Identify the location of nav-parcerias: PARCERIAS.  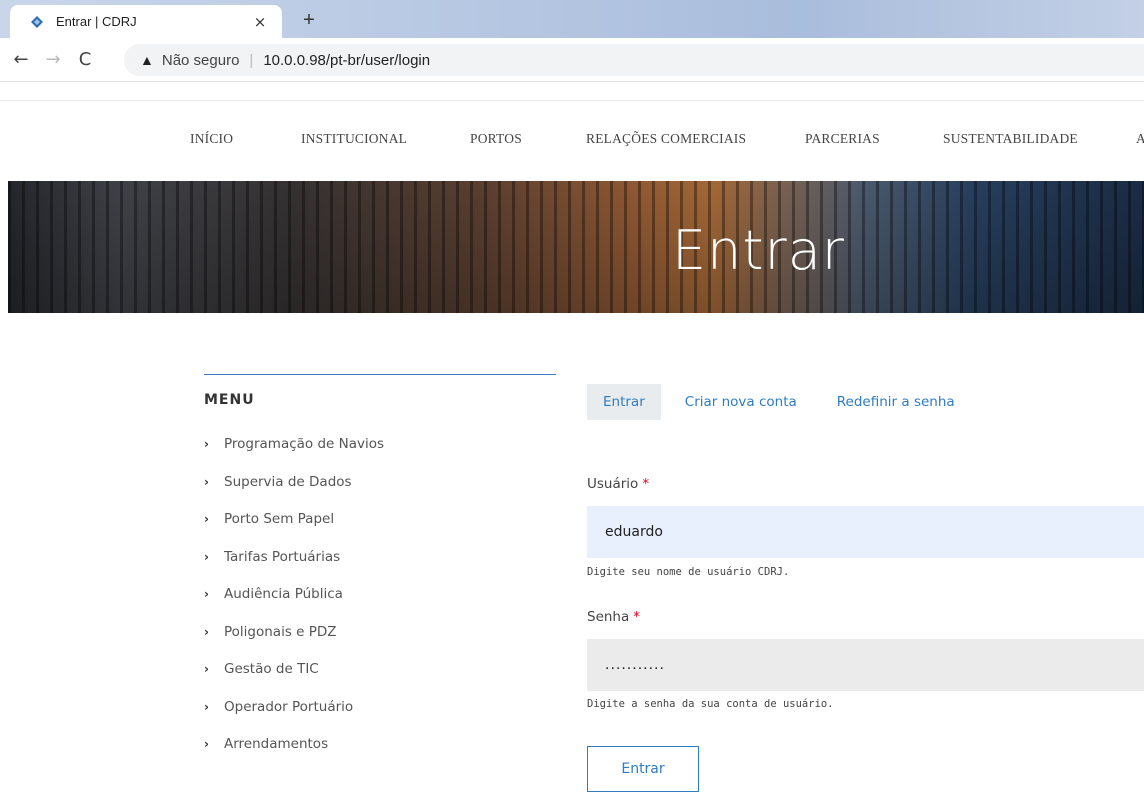
(842, 139).